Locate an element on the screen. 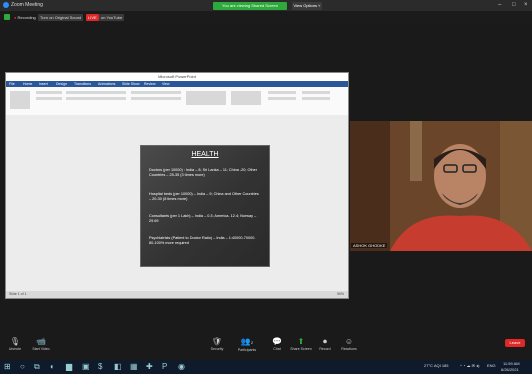 The image size is (532, 374). chat-icon: 💬 is located at coordinates (277, 341).